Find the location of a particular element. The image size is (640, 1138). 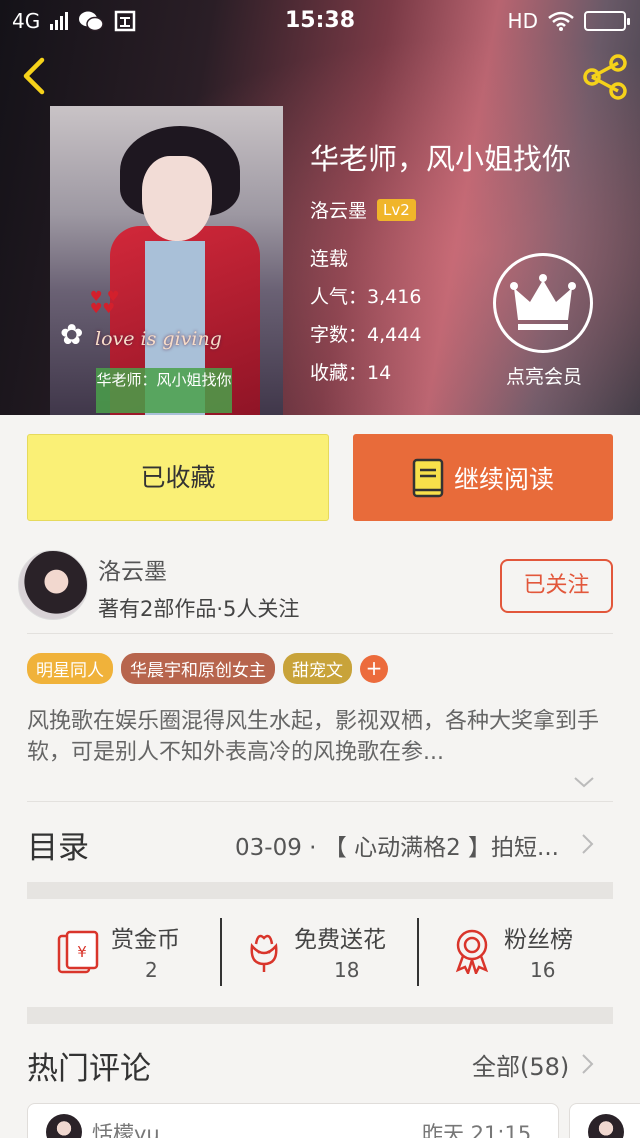

reward-coins-value: 2 is located at coordinates (151, 970).